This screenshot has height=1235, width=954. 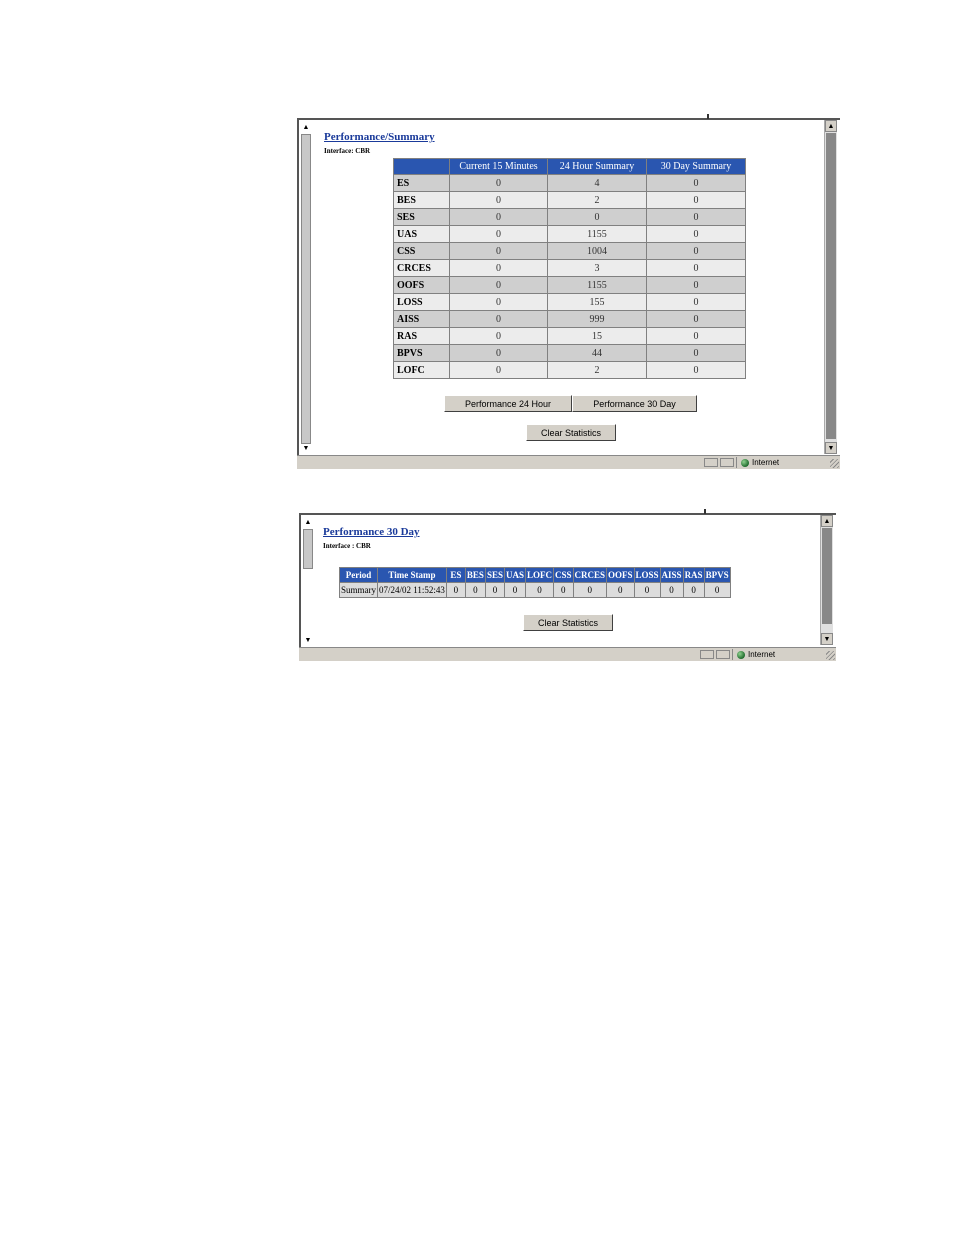 I want to click on table-row: OOFS 0 1155 0, so click(x=569, y=285).